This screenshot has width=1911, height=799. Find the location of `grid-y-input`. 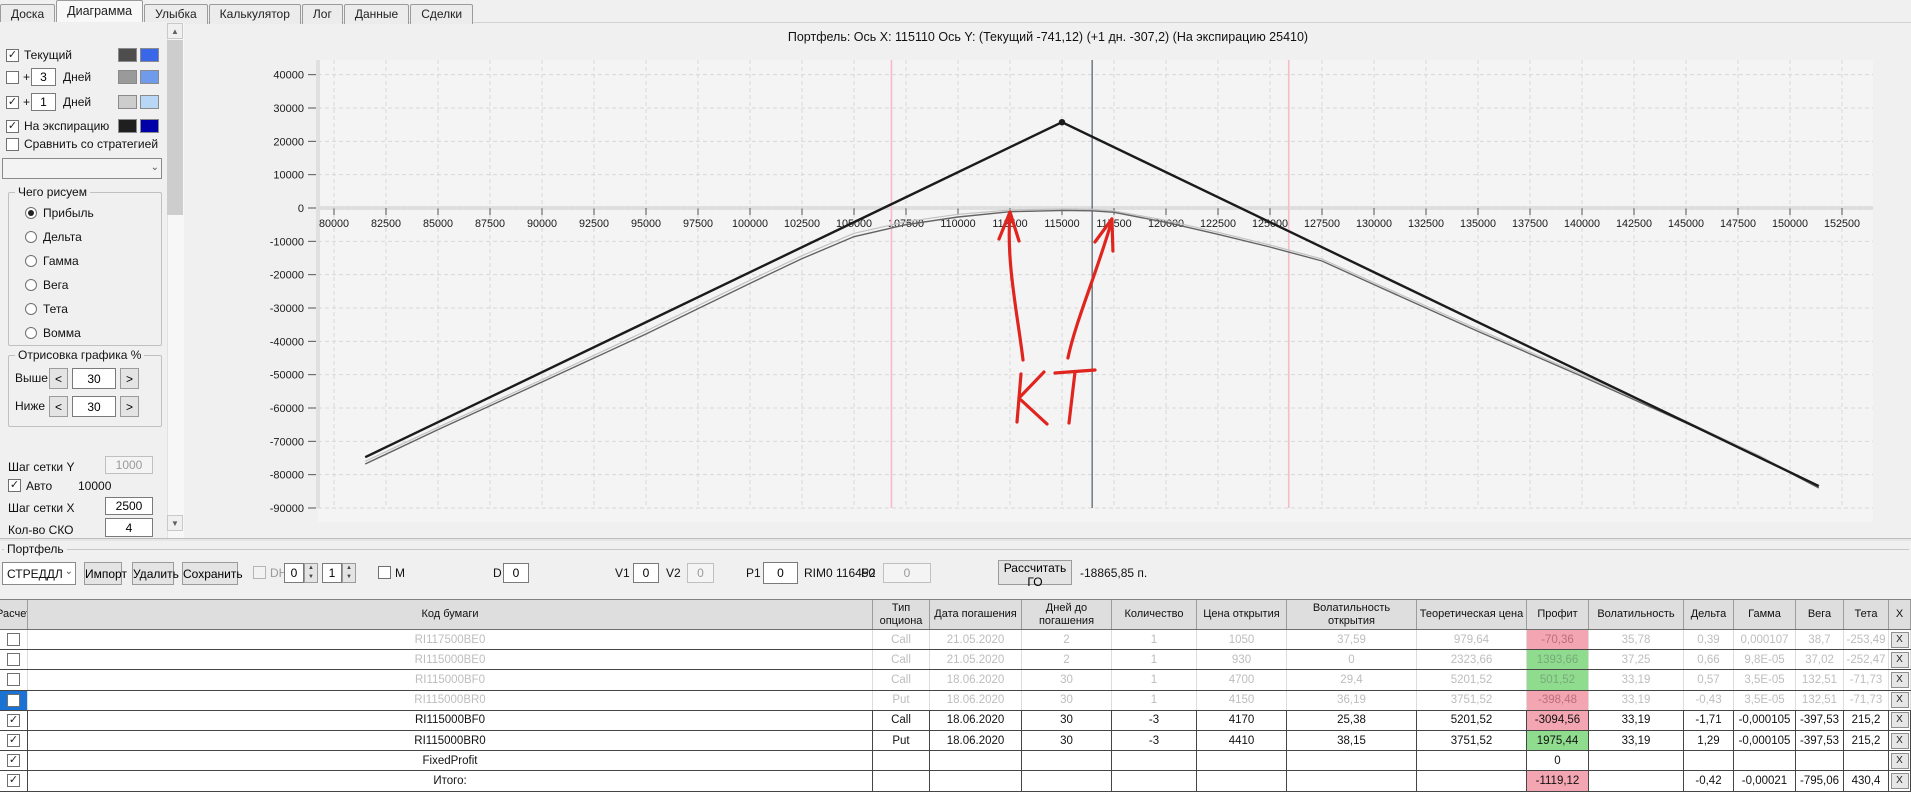

grid-y-input is located at coordinates (129, 465).